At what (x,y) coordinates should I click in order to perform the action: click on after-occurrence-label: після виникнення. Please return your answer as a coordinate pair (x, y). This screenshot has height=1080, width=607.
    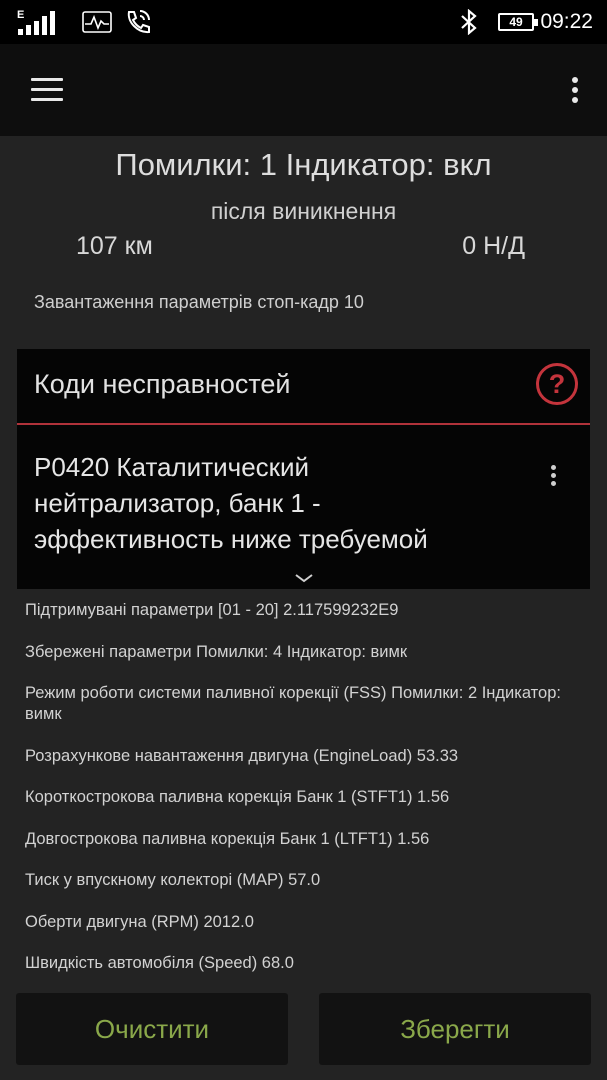
    Looking at the image, I should click on (303, 211).